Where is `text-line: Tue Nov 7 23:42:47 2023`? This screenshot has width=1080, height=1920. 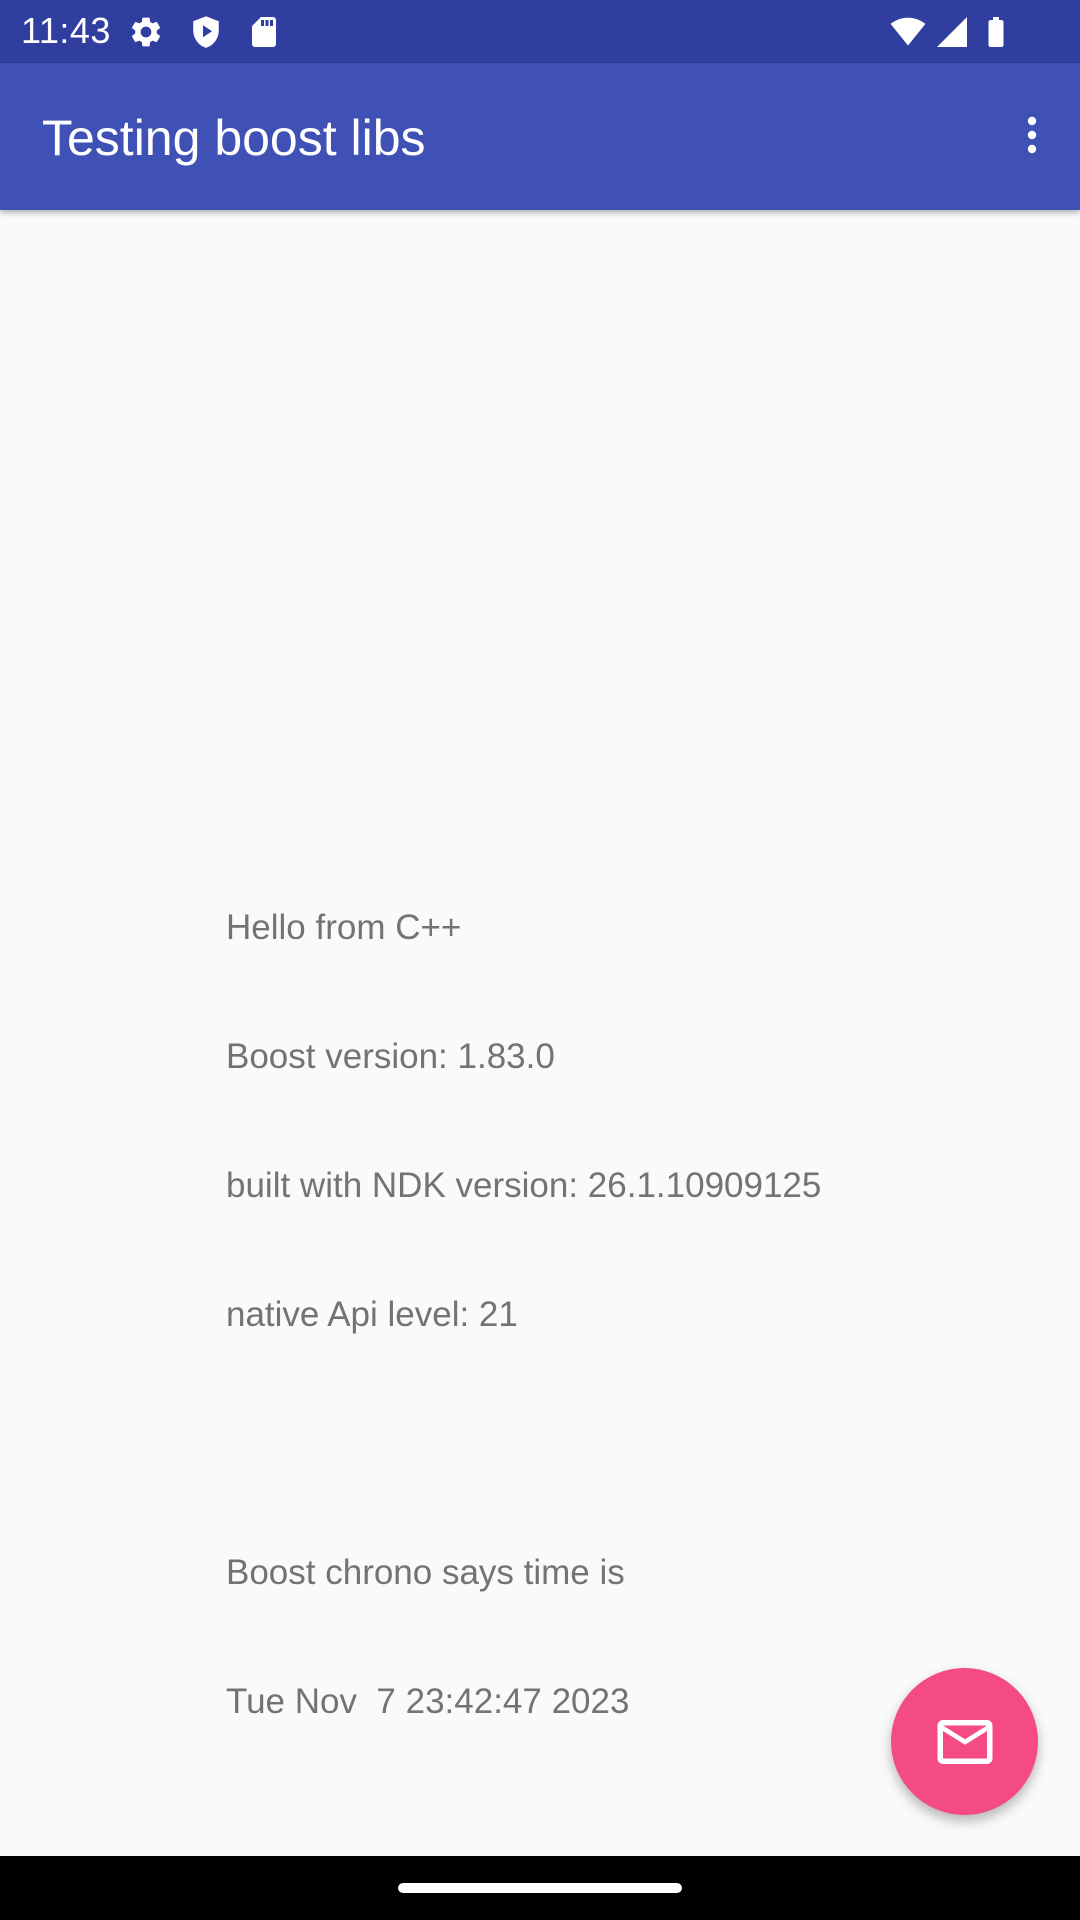
text-line: Tue Nov 7 23:42:47 2023 is located at coordinates (428, 1701).